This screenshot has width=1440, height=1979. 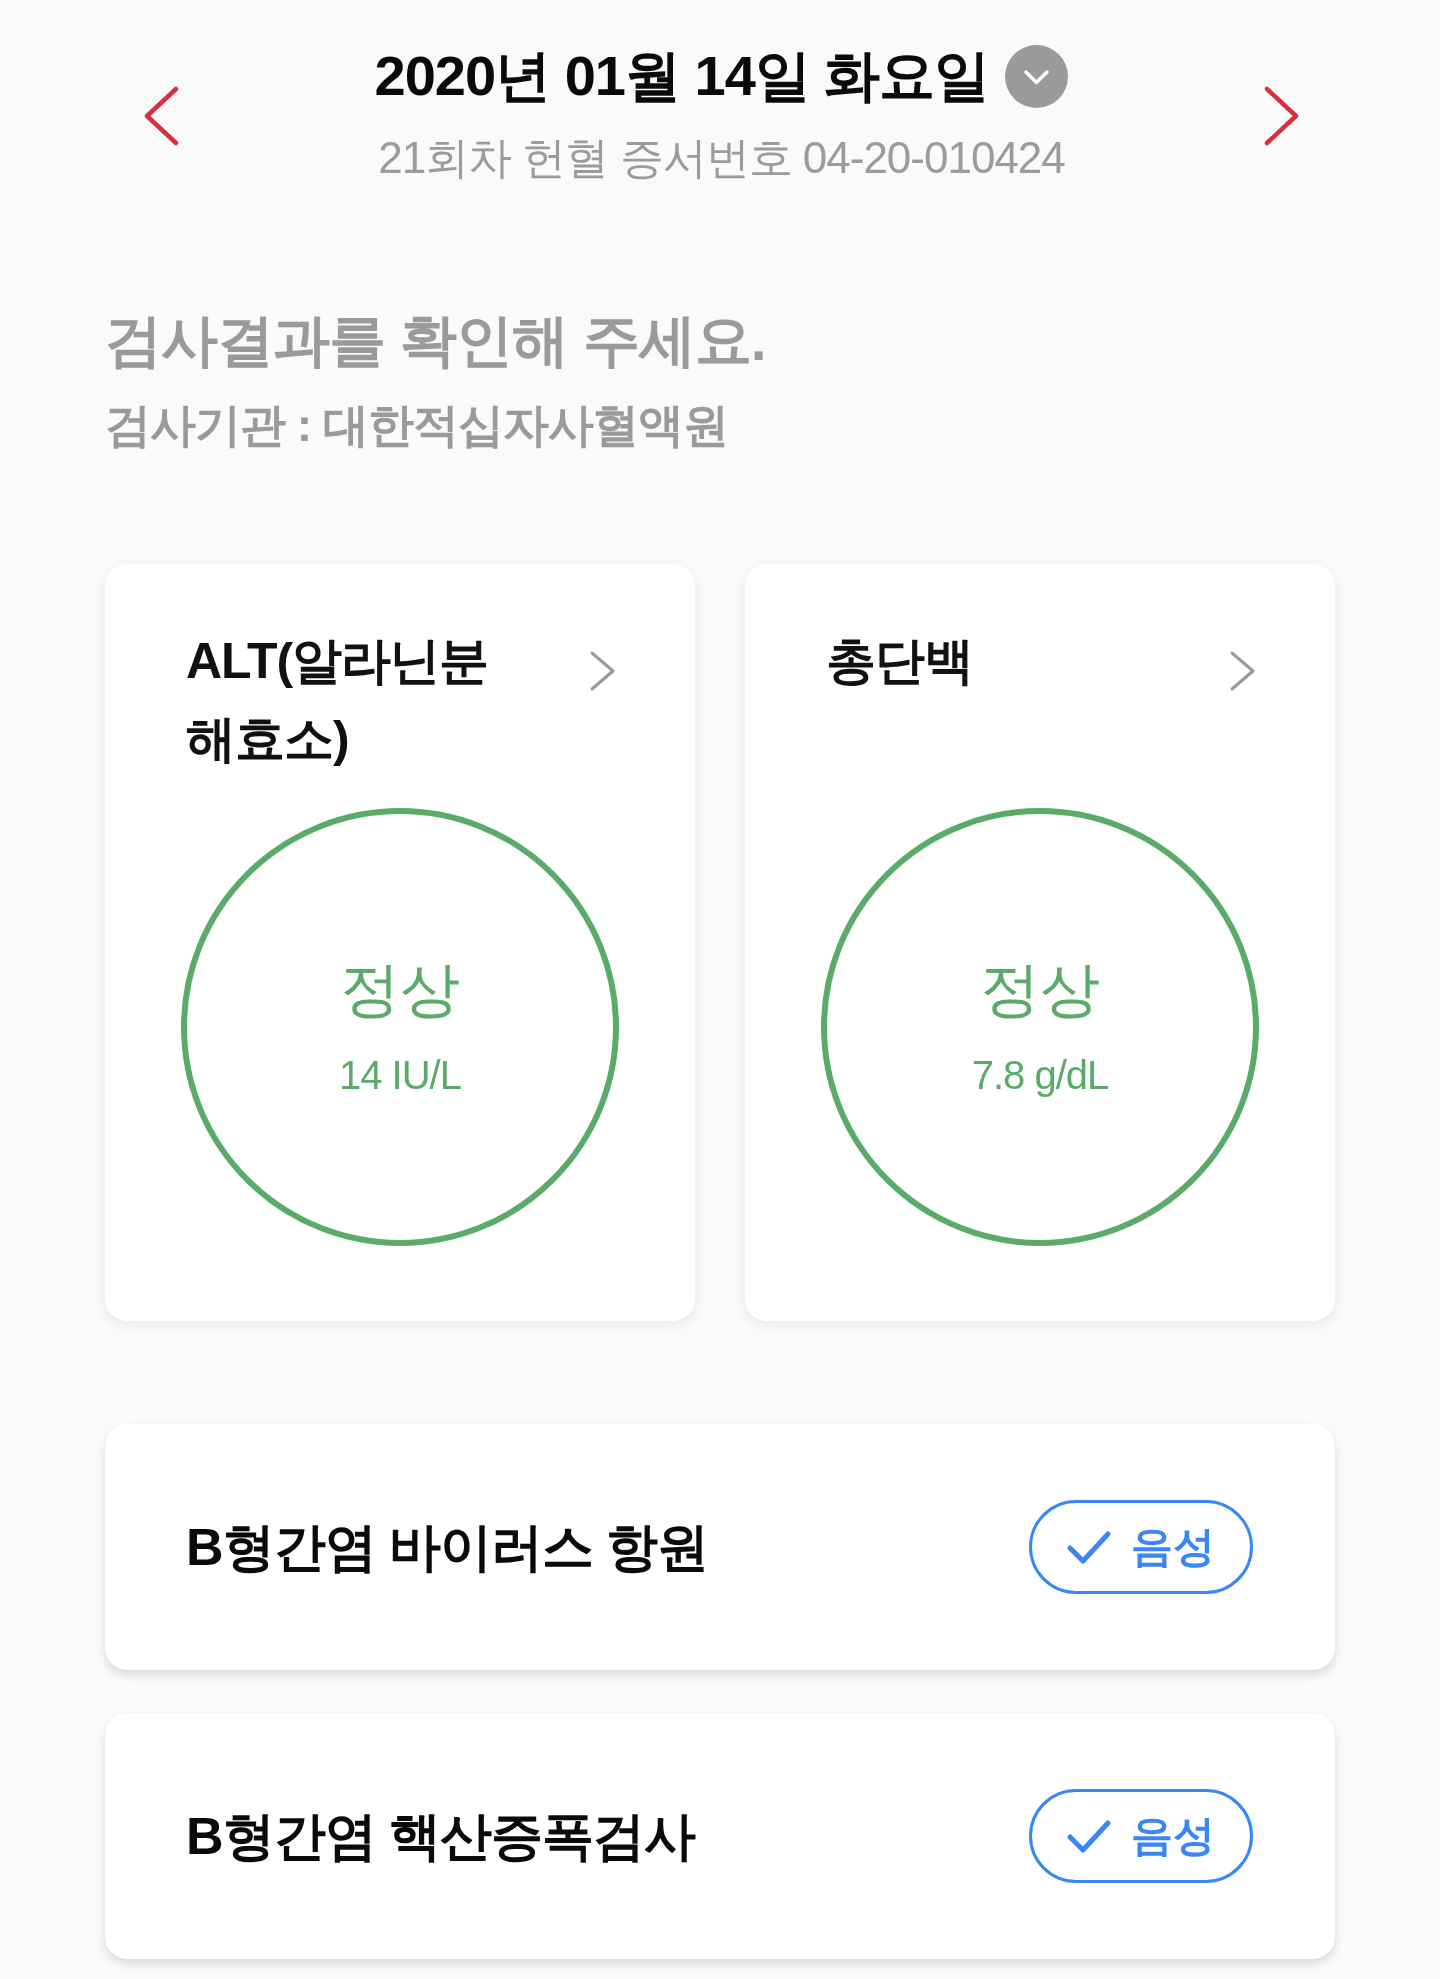 What do you see at coordinates (682, 76) in the screenshot?
I see `date-title: 2020년 01월 14일 화요일` at bounding box center [682, 76].